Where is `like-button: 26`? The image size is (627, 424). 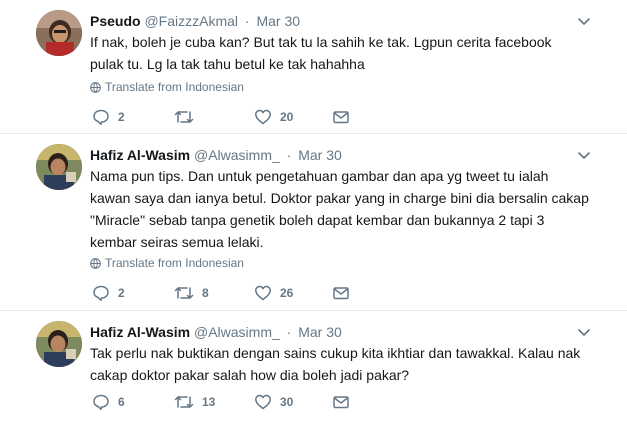
like-button: 26 is located at coordinates (273, 293).